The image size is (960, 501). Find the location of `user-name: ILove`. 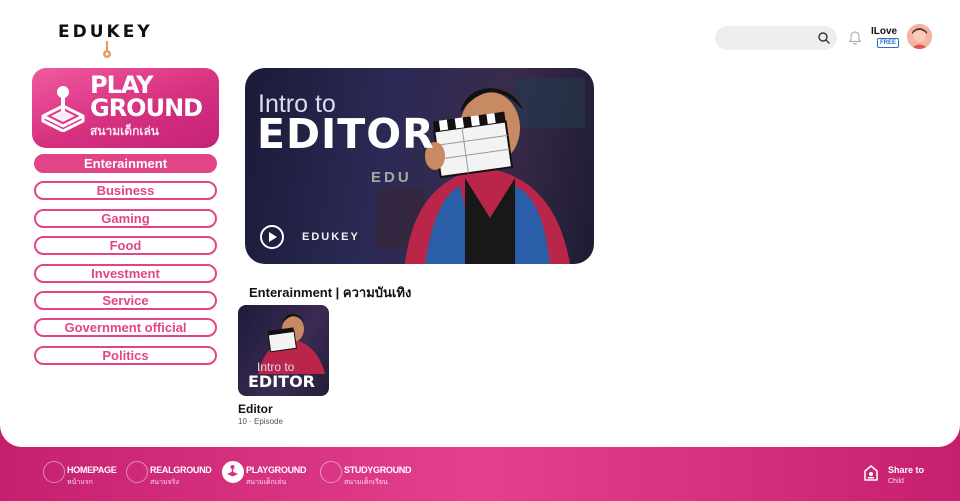

user-name: ILove is located at coordinates (884, 31).